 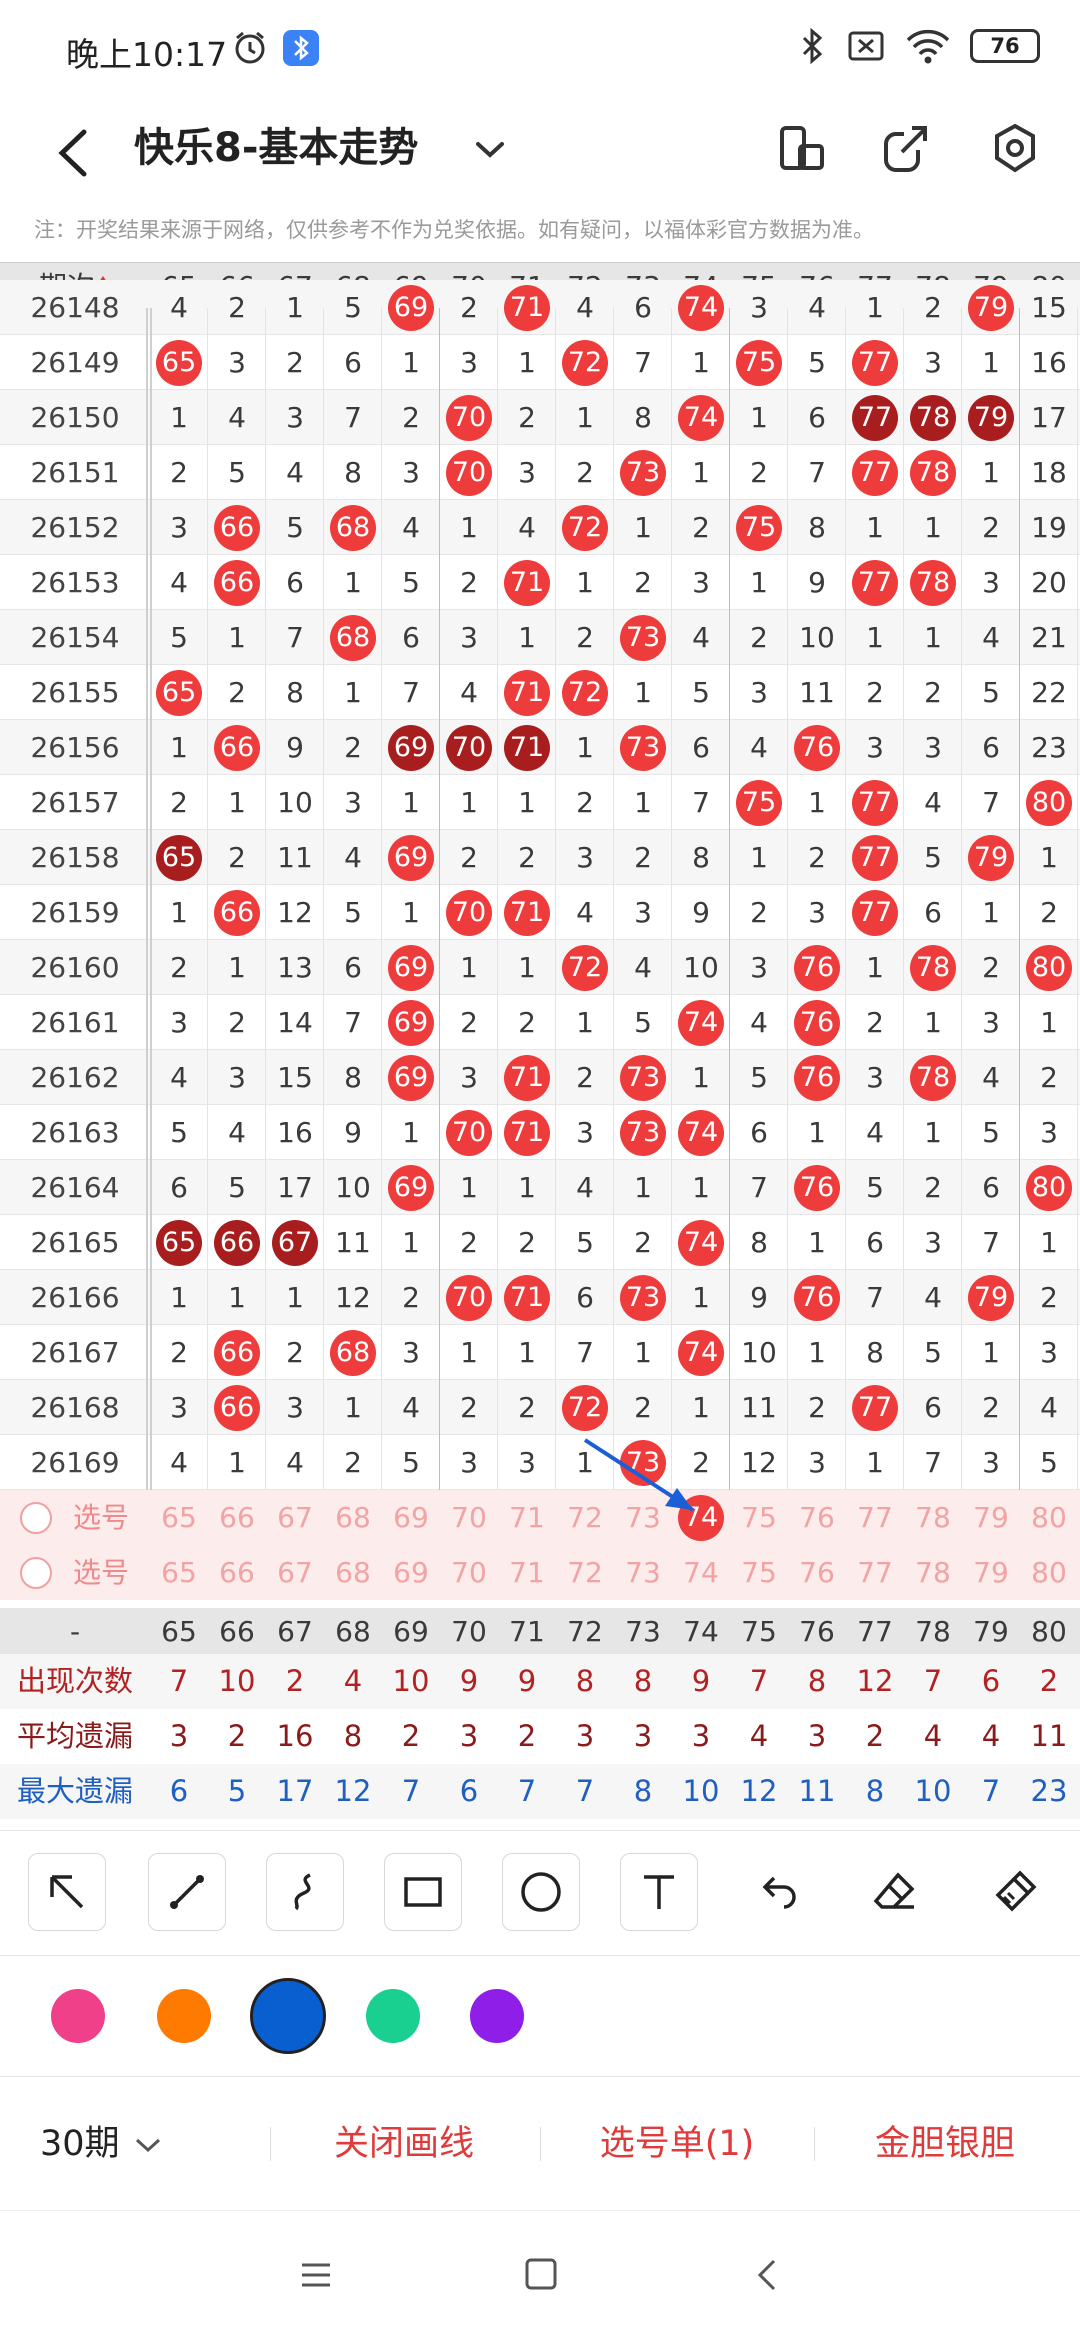 What do you see at coordinates (295, 1572) in the screenshot?
I see `selectable-number: 67` at bounding box center [295, 1572].